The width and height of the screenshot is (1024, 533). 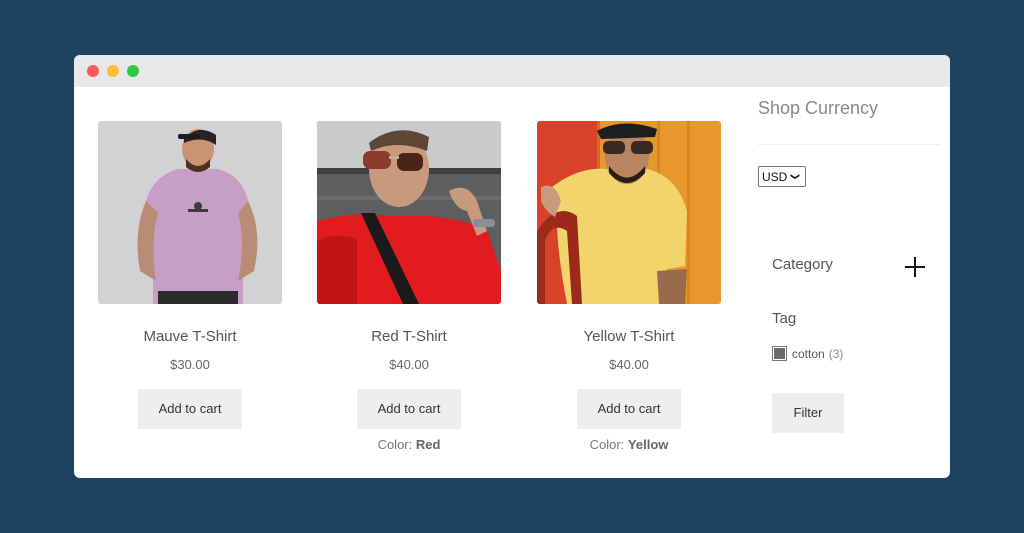 I want to click on color-value: Yellow, so click(x=648, y=444).